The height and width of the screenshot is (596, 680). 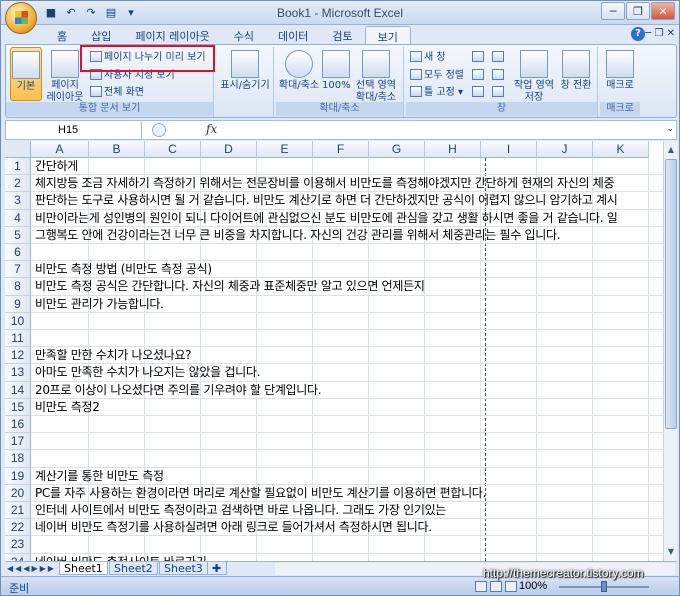 What do you see at coordinates (453, 149) in the screenshot?
I see `column-header: H` at bounding box center [453, 149].